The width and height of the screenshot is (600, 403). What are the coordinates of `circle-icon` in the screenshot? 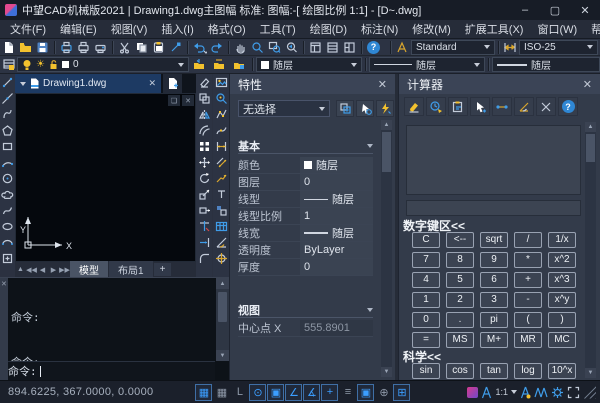 It's located at (7, 178).